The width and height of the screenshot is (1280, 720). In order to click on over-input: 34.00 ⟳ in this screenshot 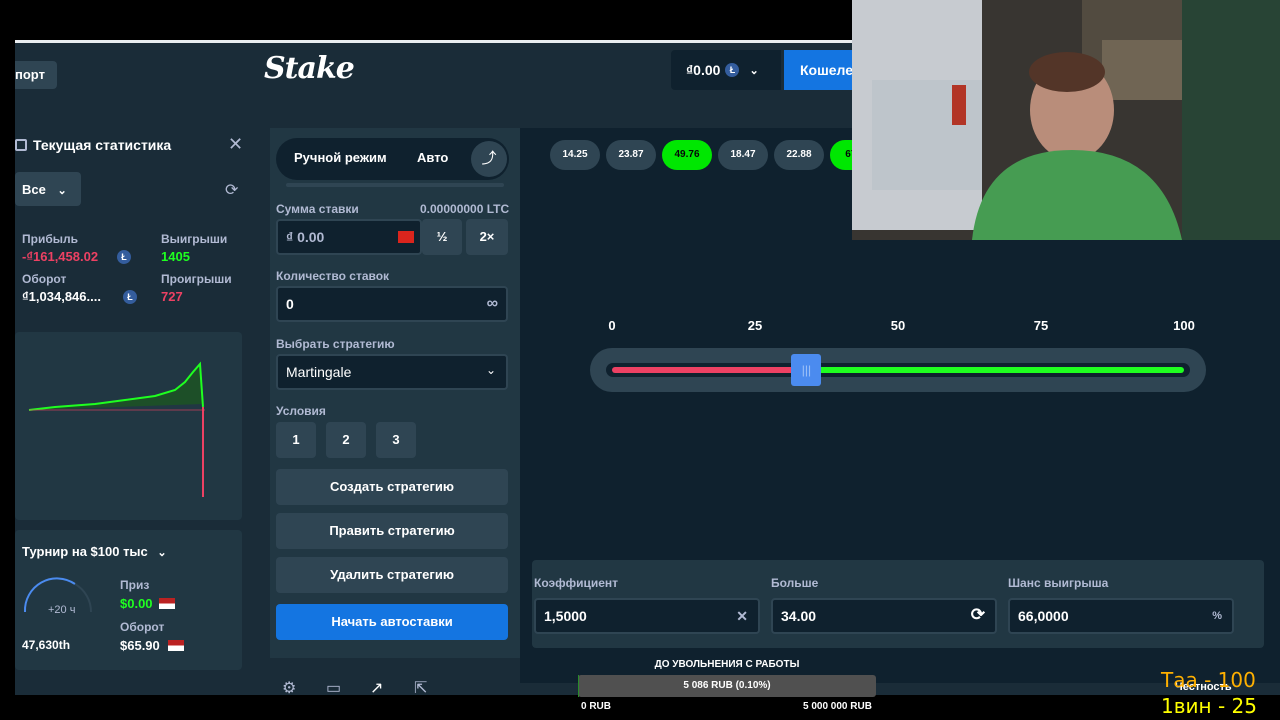, I will do `click(884, 616)`.